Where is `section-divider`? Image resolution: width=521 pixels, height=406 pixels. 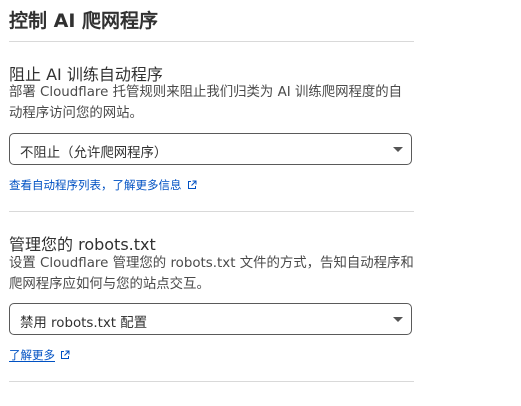
section-divider is located at coordinates (211, 211).